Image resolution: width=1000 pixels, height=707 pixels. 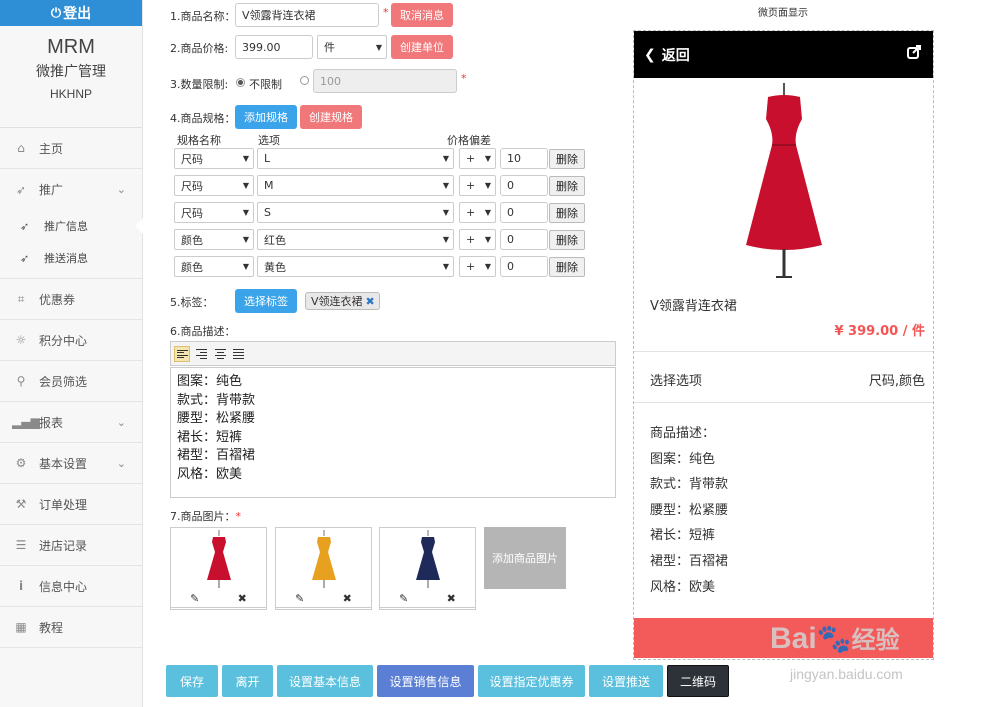 I want to click on sidebar-subitem-promo-info: ➶ 推广信息, so click(x=71, y=226).